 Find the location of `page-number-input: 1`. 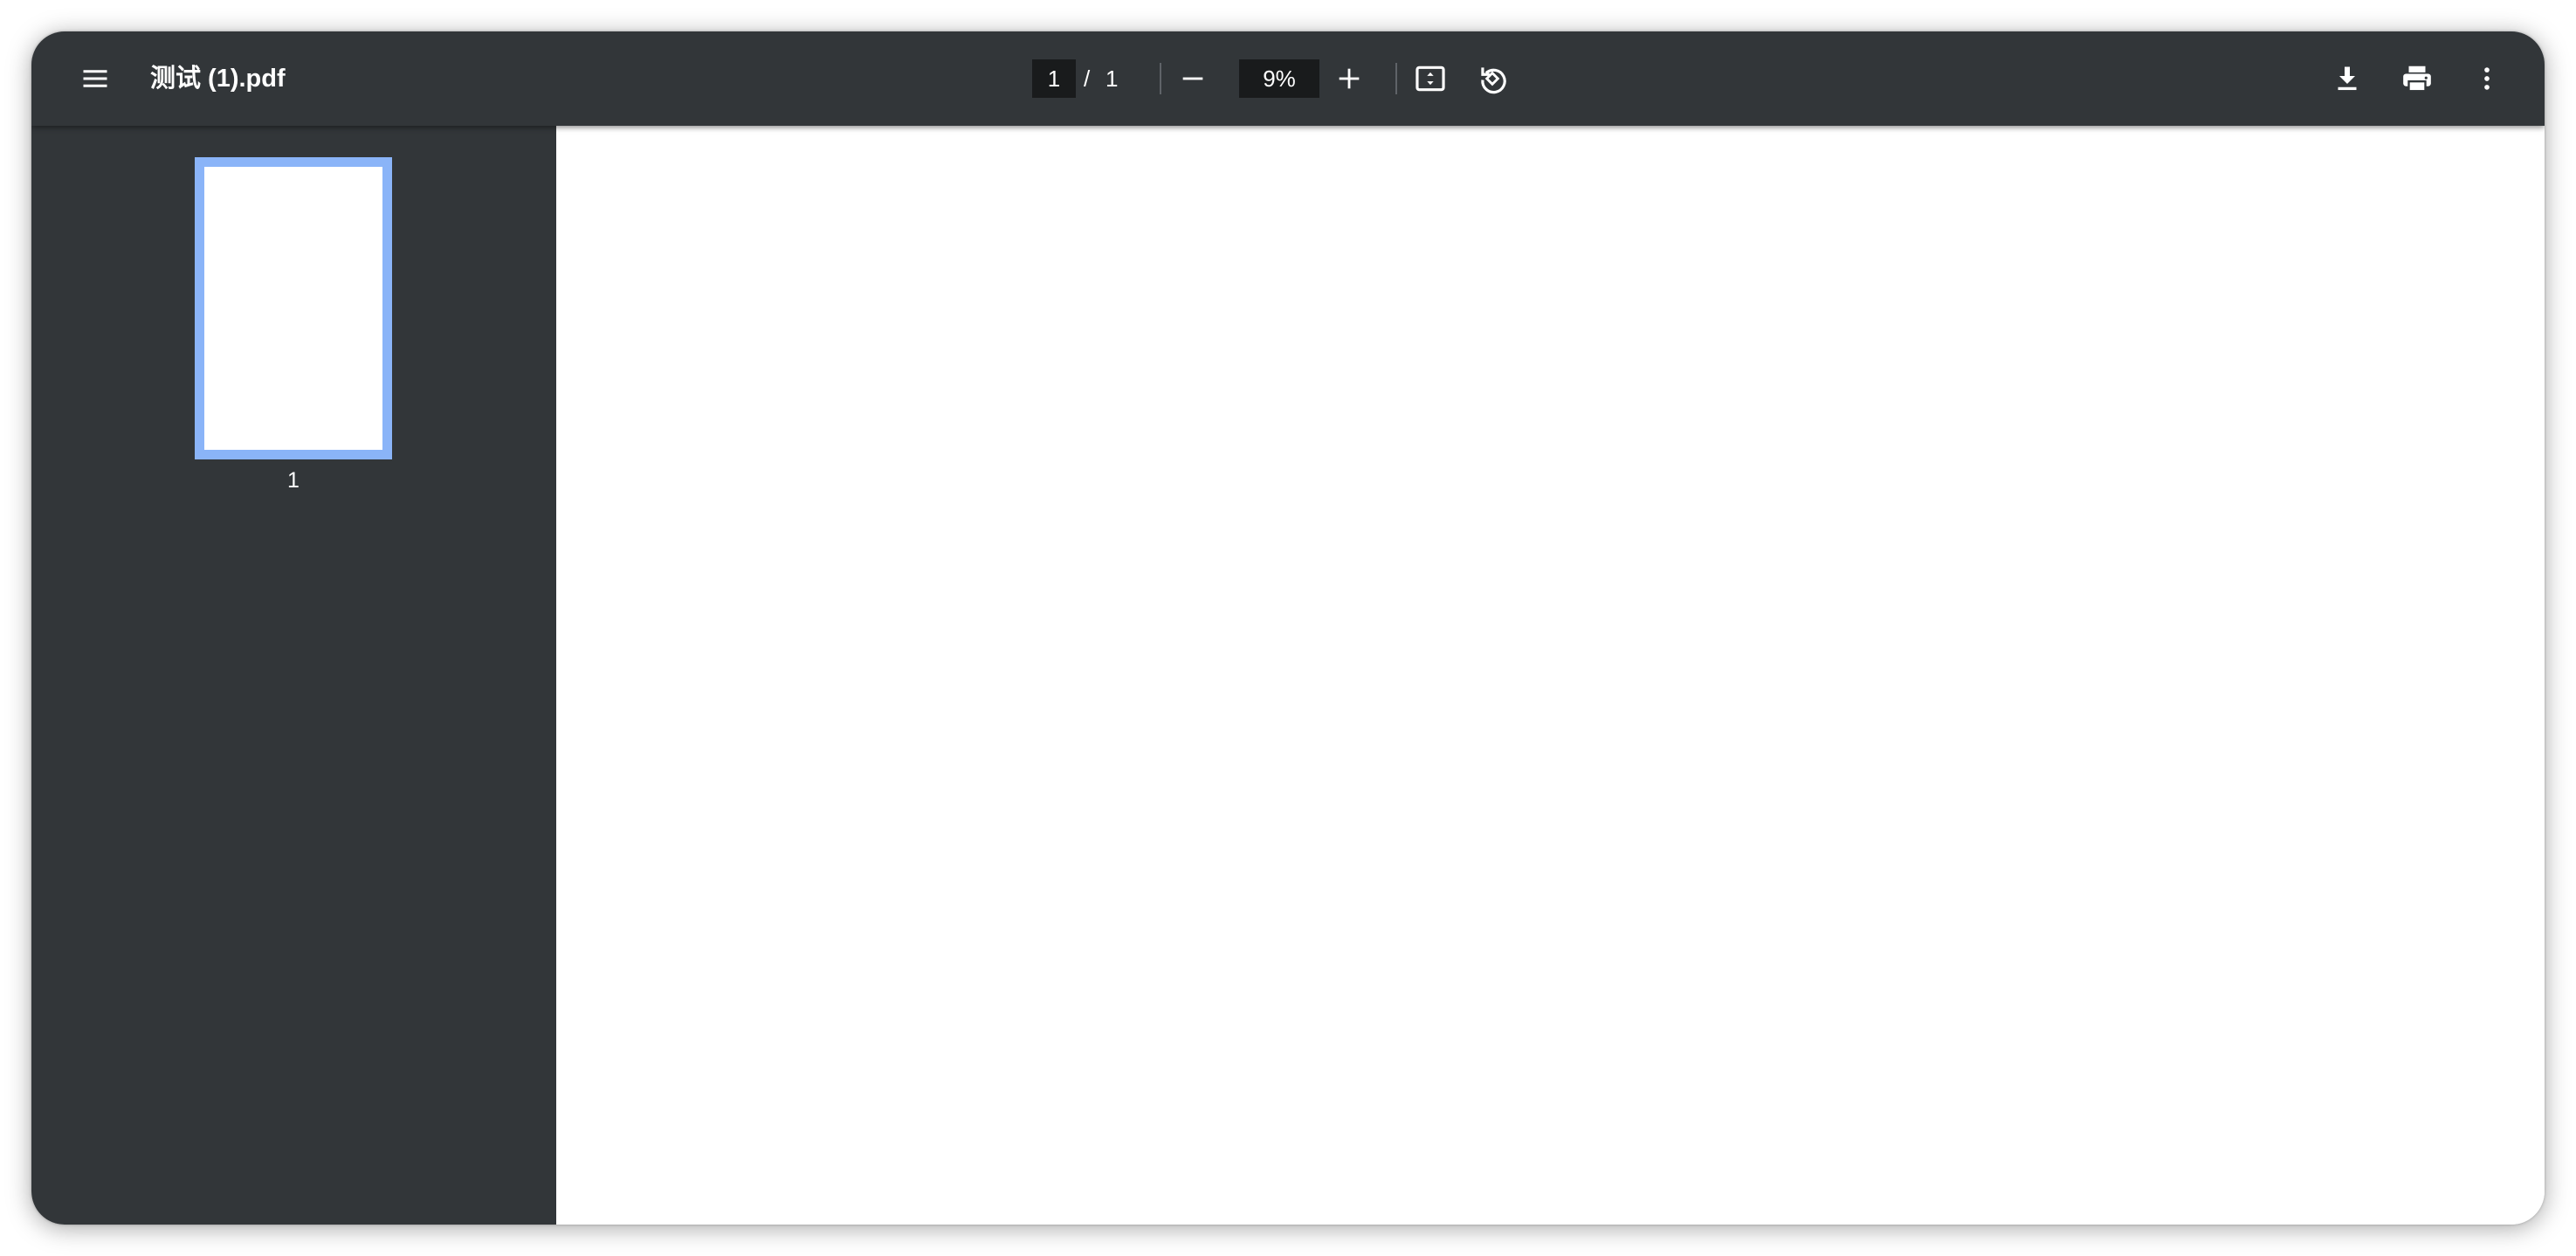

page-number-input: 1 is located at coordinates (1054, 78).